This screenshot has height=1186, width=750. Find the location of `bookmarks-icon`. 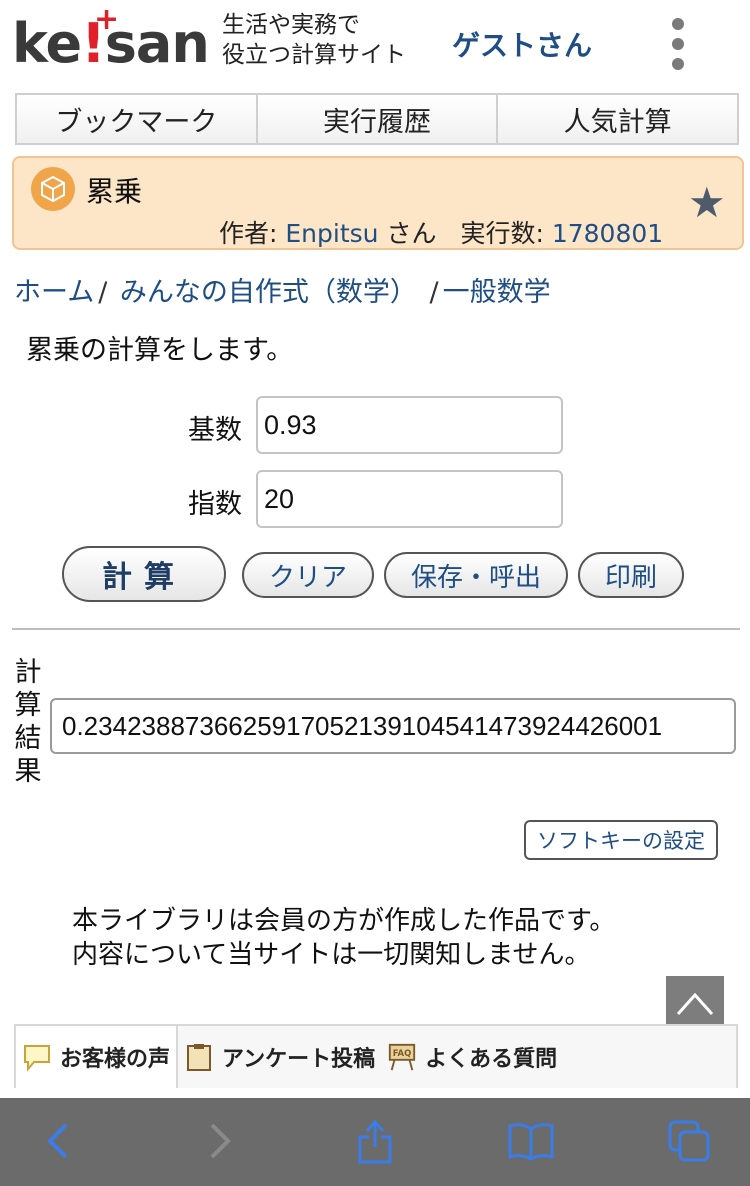

bookmarks-icon is located at coordinates (531, 1141).